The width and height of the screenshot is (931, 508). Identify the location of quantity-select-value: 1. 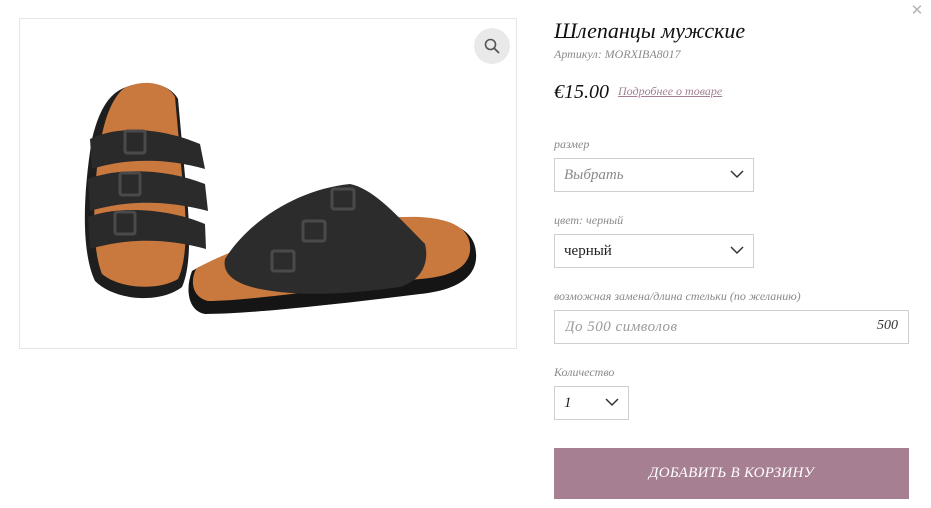
(568, 403).